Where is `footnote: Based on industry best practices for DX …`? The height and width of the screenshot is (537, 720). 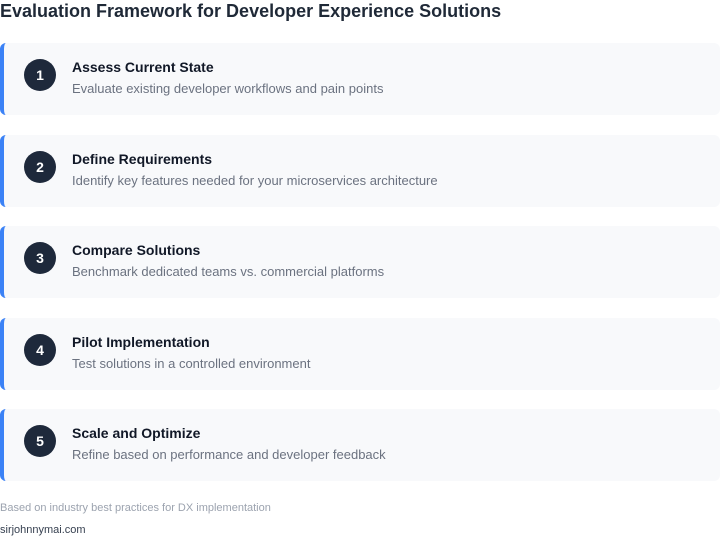
footnote: Based on industry best practices for DX … is located at coordinates (135, 508).